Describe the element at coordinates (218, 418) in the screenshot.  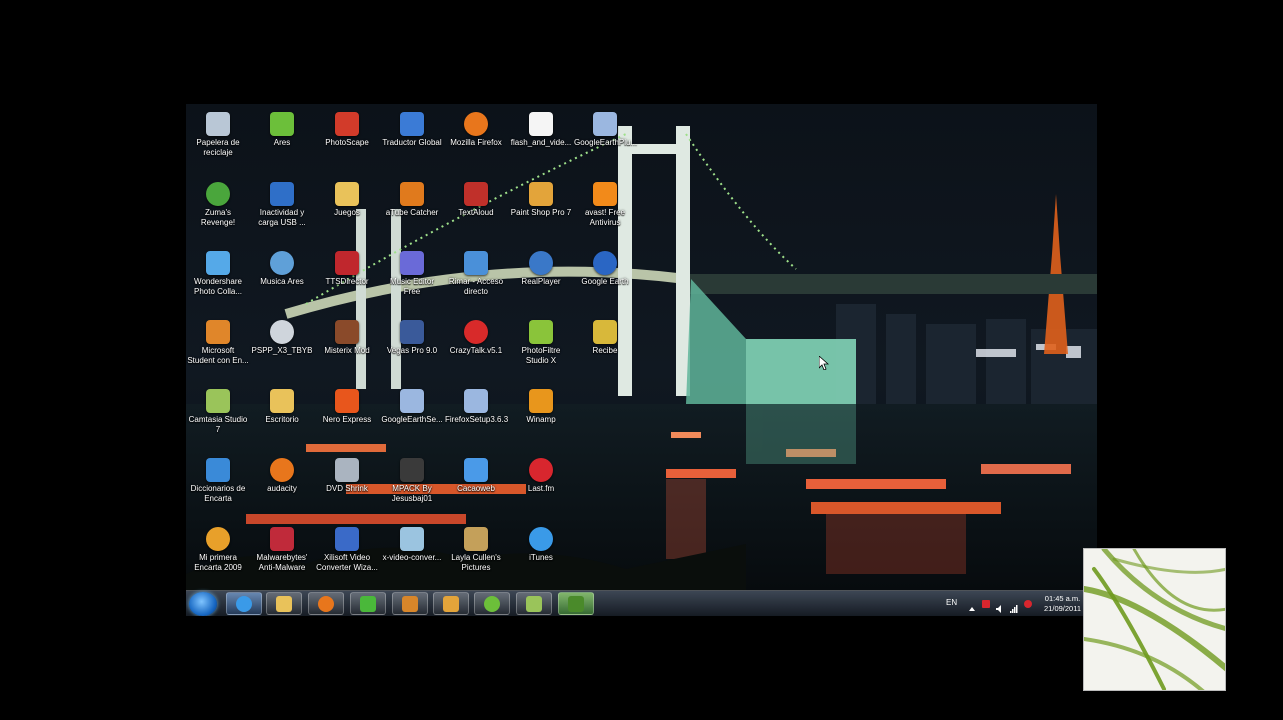
I see `desktop-icon-camtasia: Camtasia Studio 7` at that location.